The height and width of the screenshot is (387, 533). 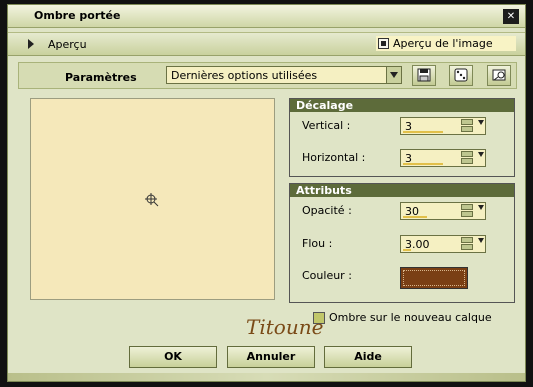 What do you see at coordinates (271, 357) in the screenshot?
I see `cancel-button: Annuler` at bounding box center [271, 357].